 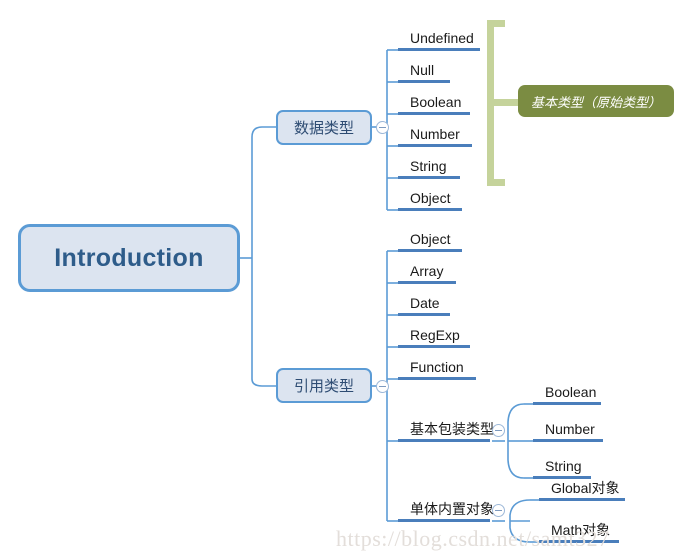 What do you see at coordinates (498, 510) in the screenshot?
I see `collapse-toggle-builtin-objects` at bounding box center [498, 510].